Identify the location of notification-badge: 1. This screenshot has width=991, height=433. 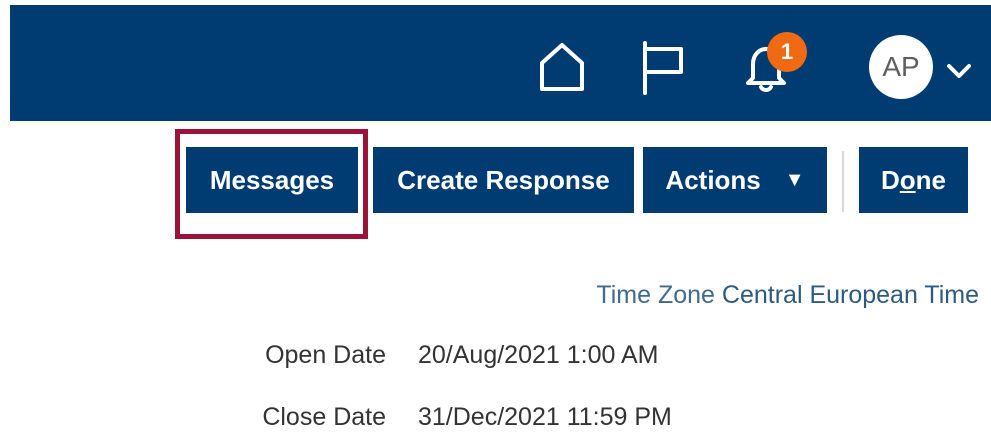
(787, 52).